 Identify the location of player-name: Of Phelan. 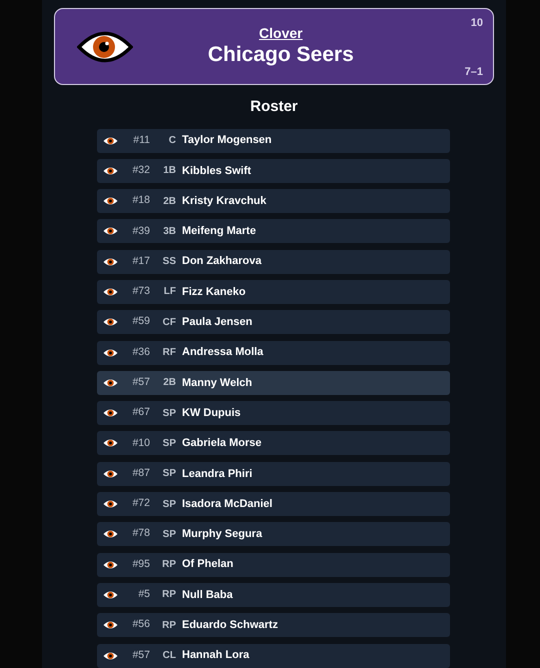
(208, 564).